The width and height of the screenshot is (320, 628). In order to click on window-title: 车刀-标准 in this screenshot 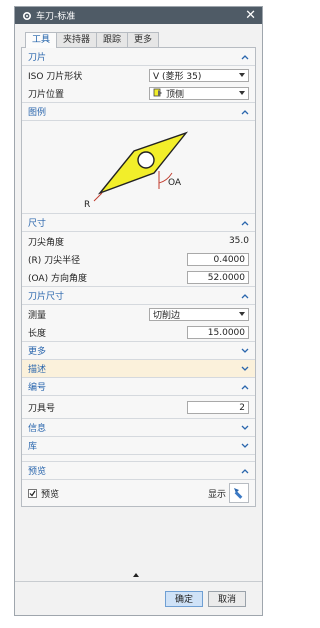, I will do `click(56, 17)`.